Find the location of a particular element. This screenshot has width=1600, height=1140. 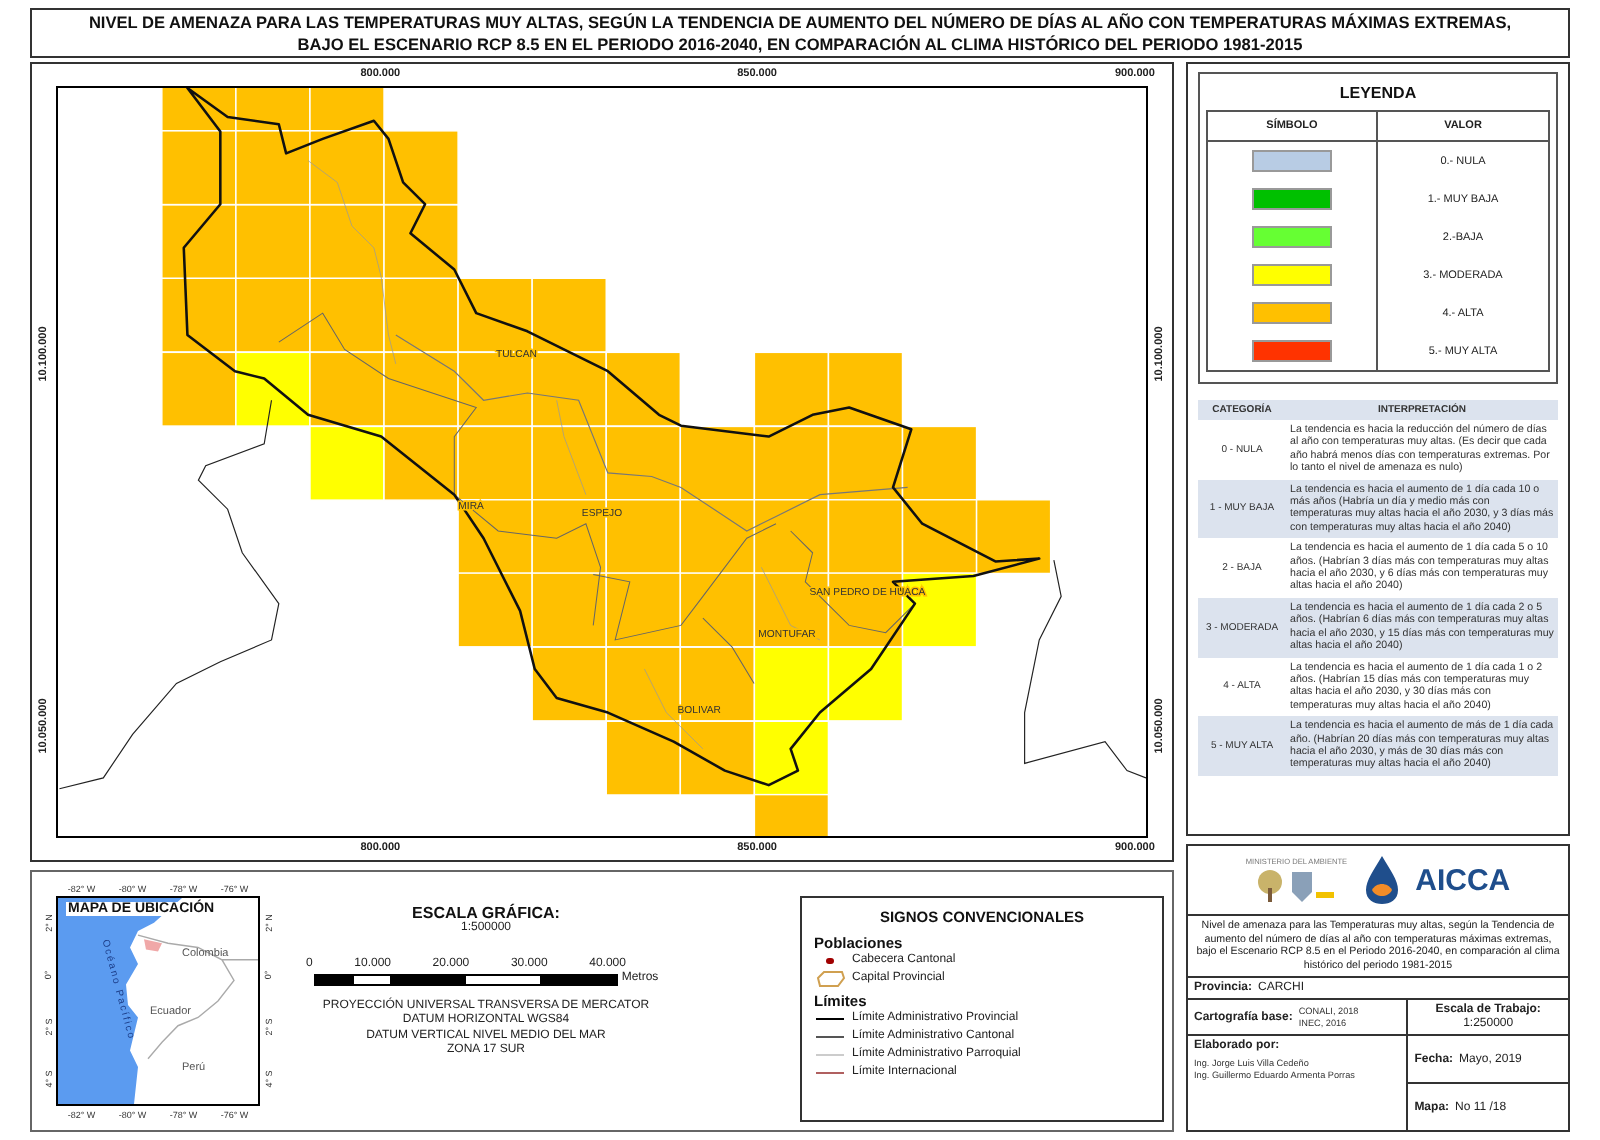

legend-title: LEYENDA is located at coordinates (1378, 93).